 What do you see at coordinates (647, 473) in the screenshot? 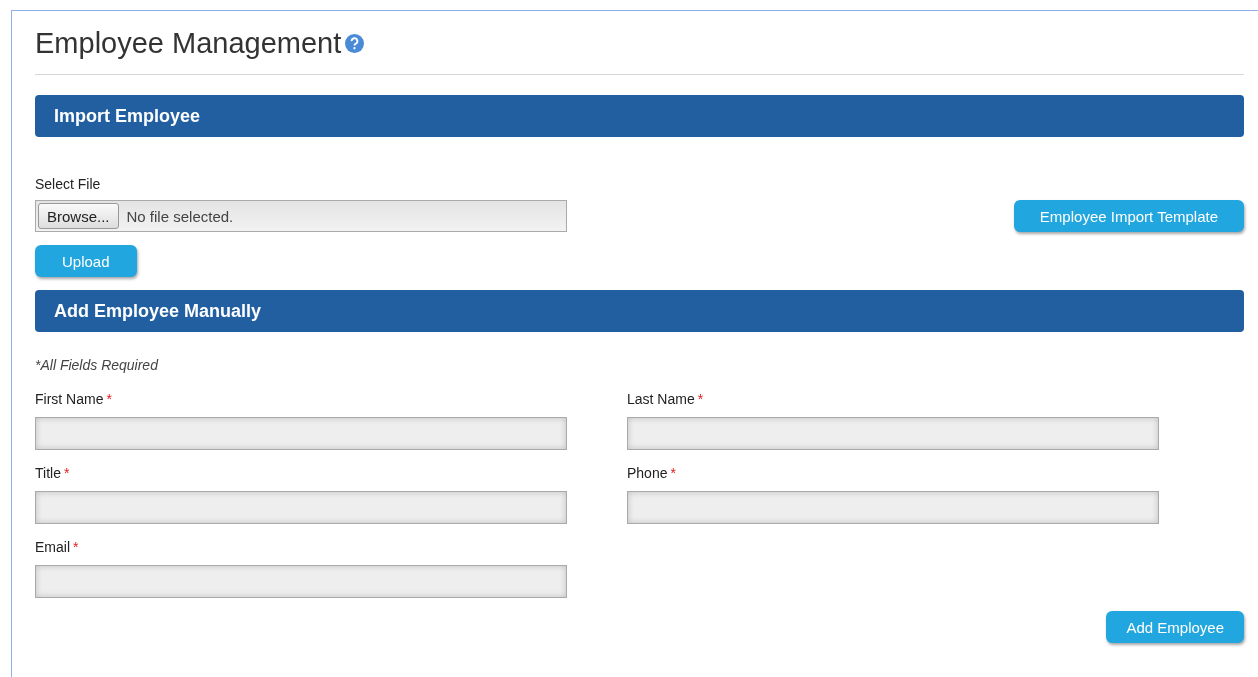
I see `field-label: Phone` at bounding box center [647, 473].